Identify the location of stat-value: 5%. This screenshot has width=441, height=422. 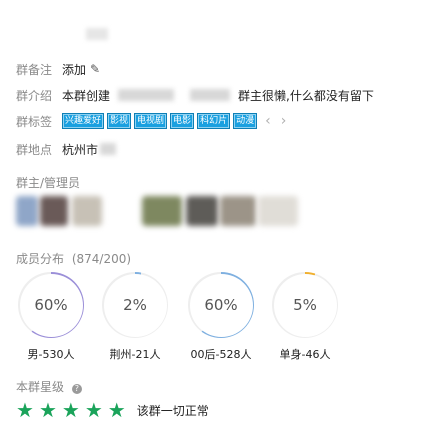
(305, 305).